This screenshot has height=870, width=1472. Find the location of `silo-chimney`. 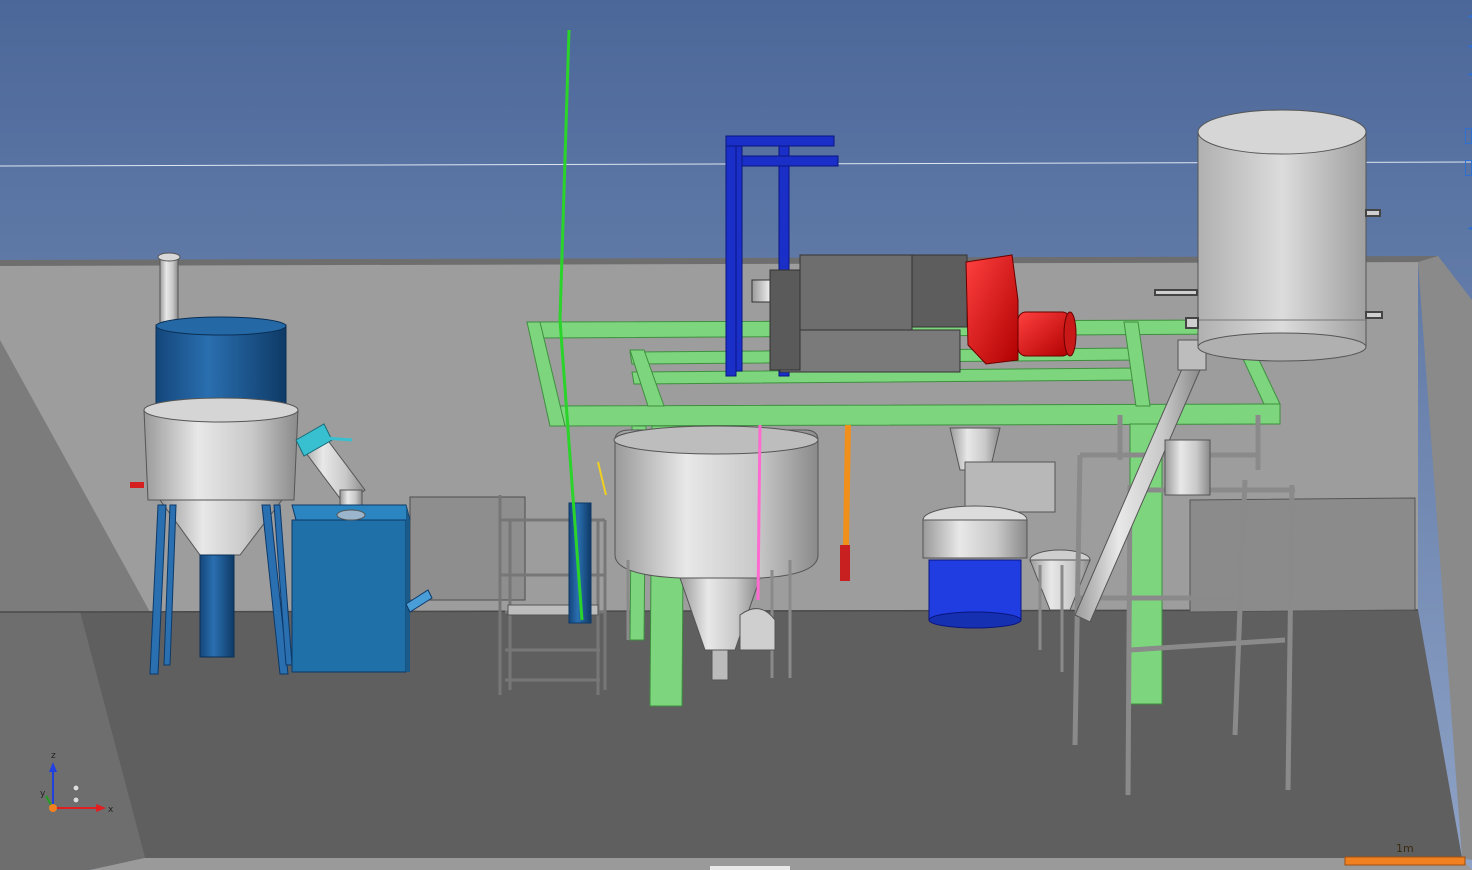

silo-chimney is located at coordinates (169, 291).